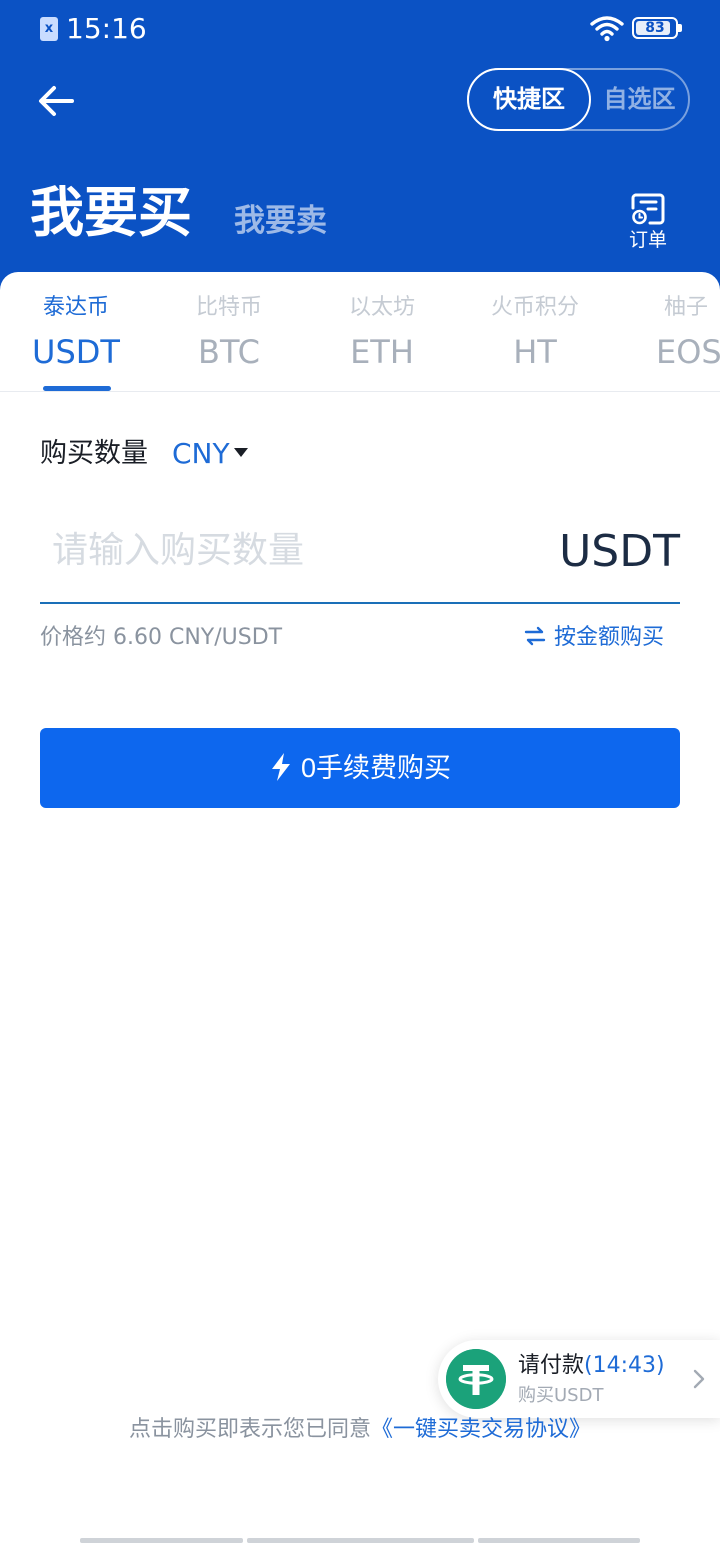 The image size is (720, 1544). What do you see at coordinates (639, 99) in the screenshot?
I see `tab-custom-zone: 自选区` at bounding box center [639, 99].